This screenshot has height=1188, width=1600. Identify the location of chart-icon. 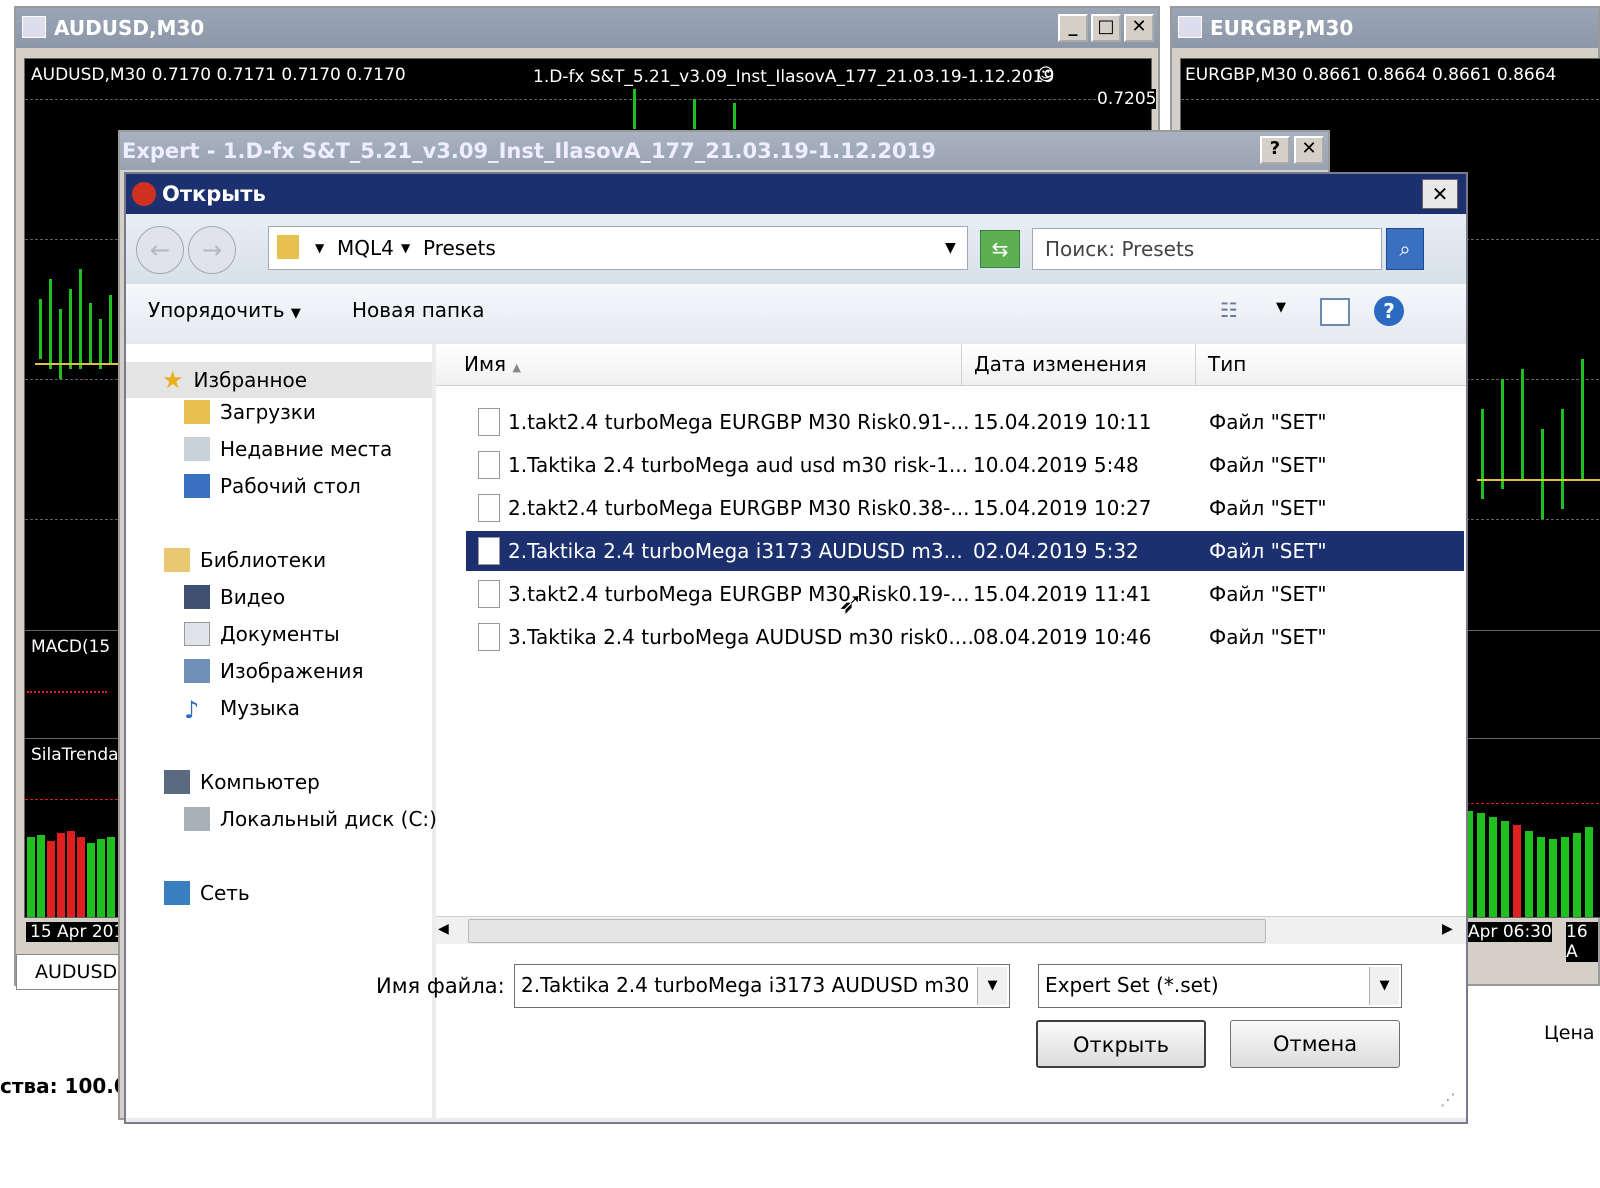
(34, 27).